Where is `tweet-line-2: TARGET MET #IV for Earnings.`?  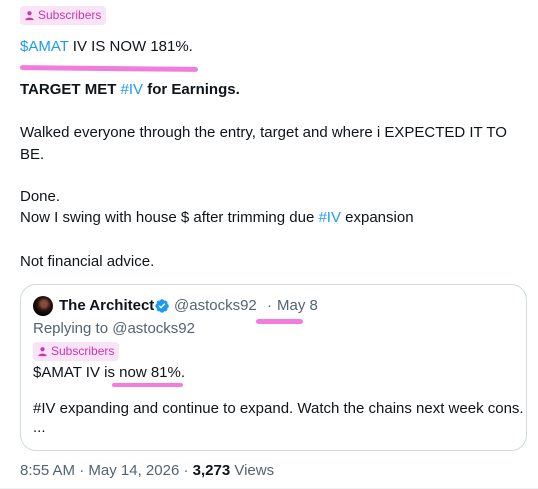
tweet-line-2: TARGET MET #IV for Earnings. is located at coordinates (130, 90).